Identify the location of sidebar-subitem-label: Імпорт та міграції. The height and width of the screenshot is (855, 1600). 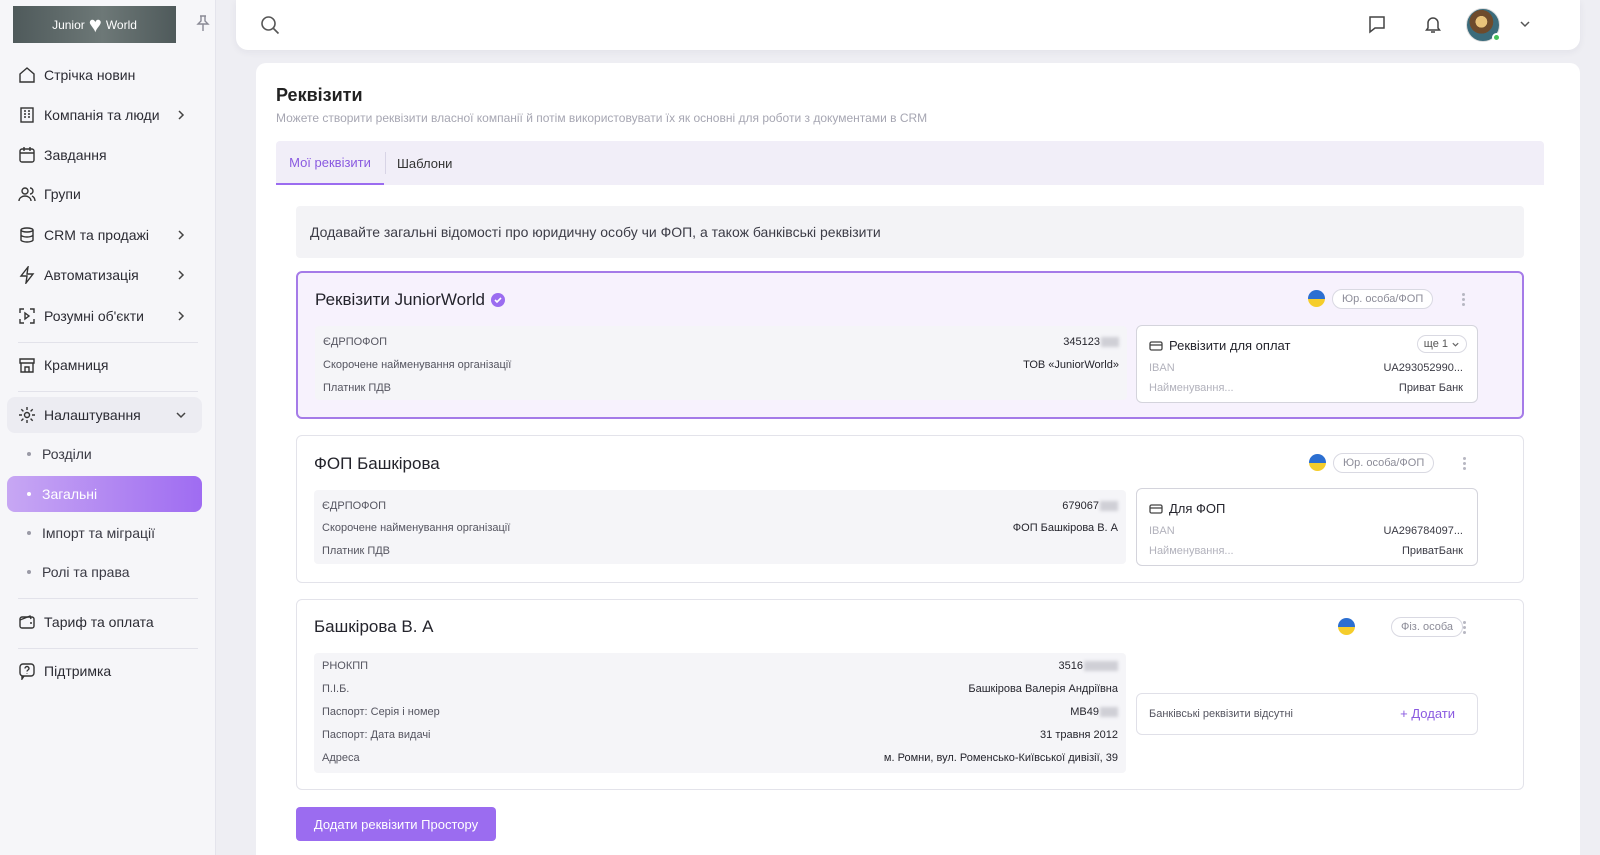
(99, 533).